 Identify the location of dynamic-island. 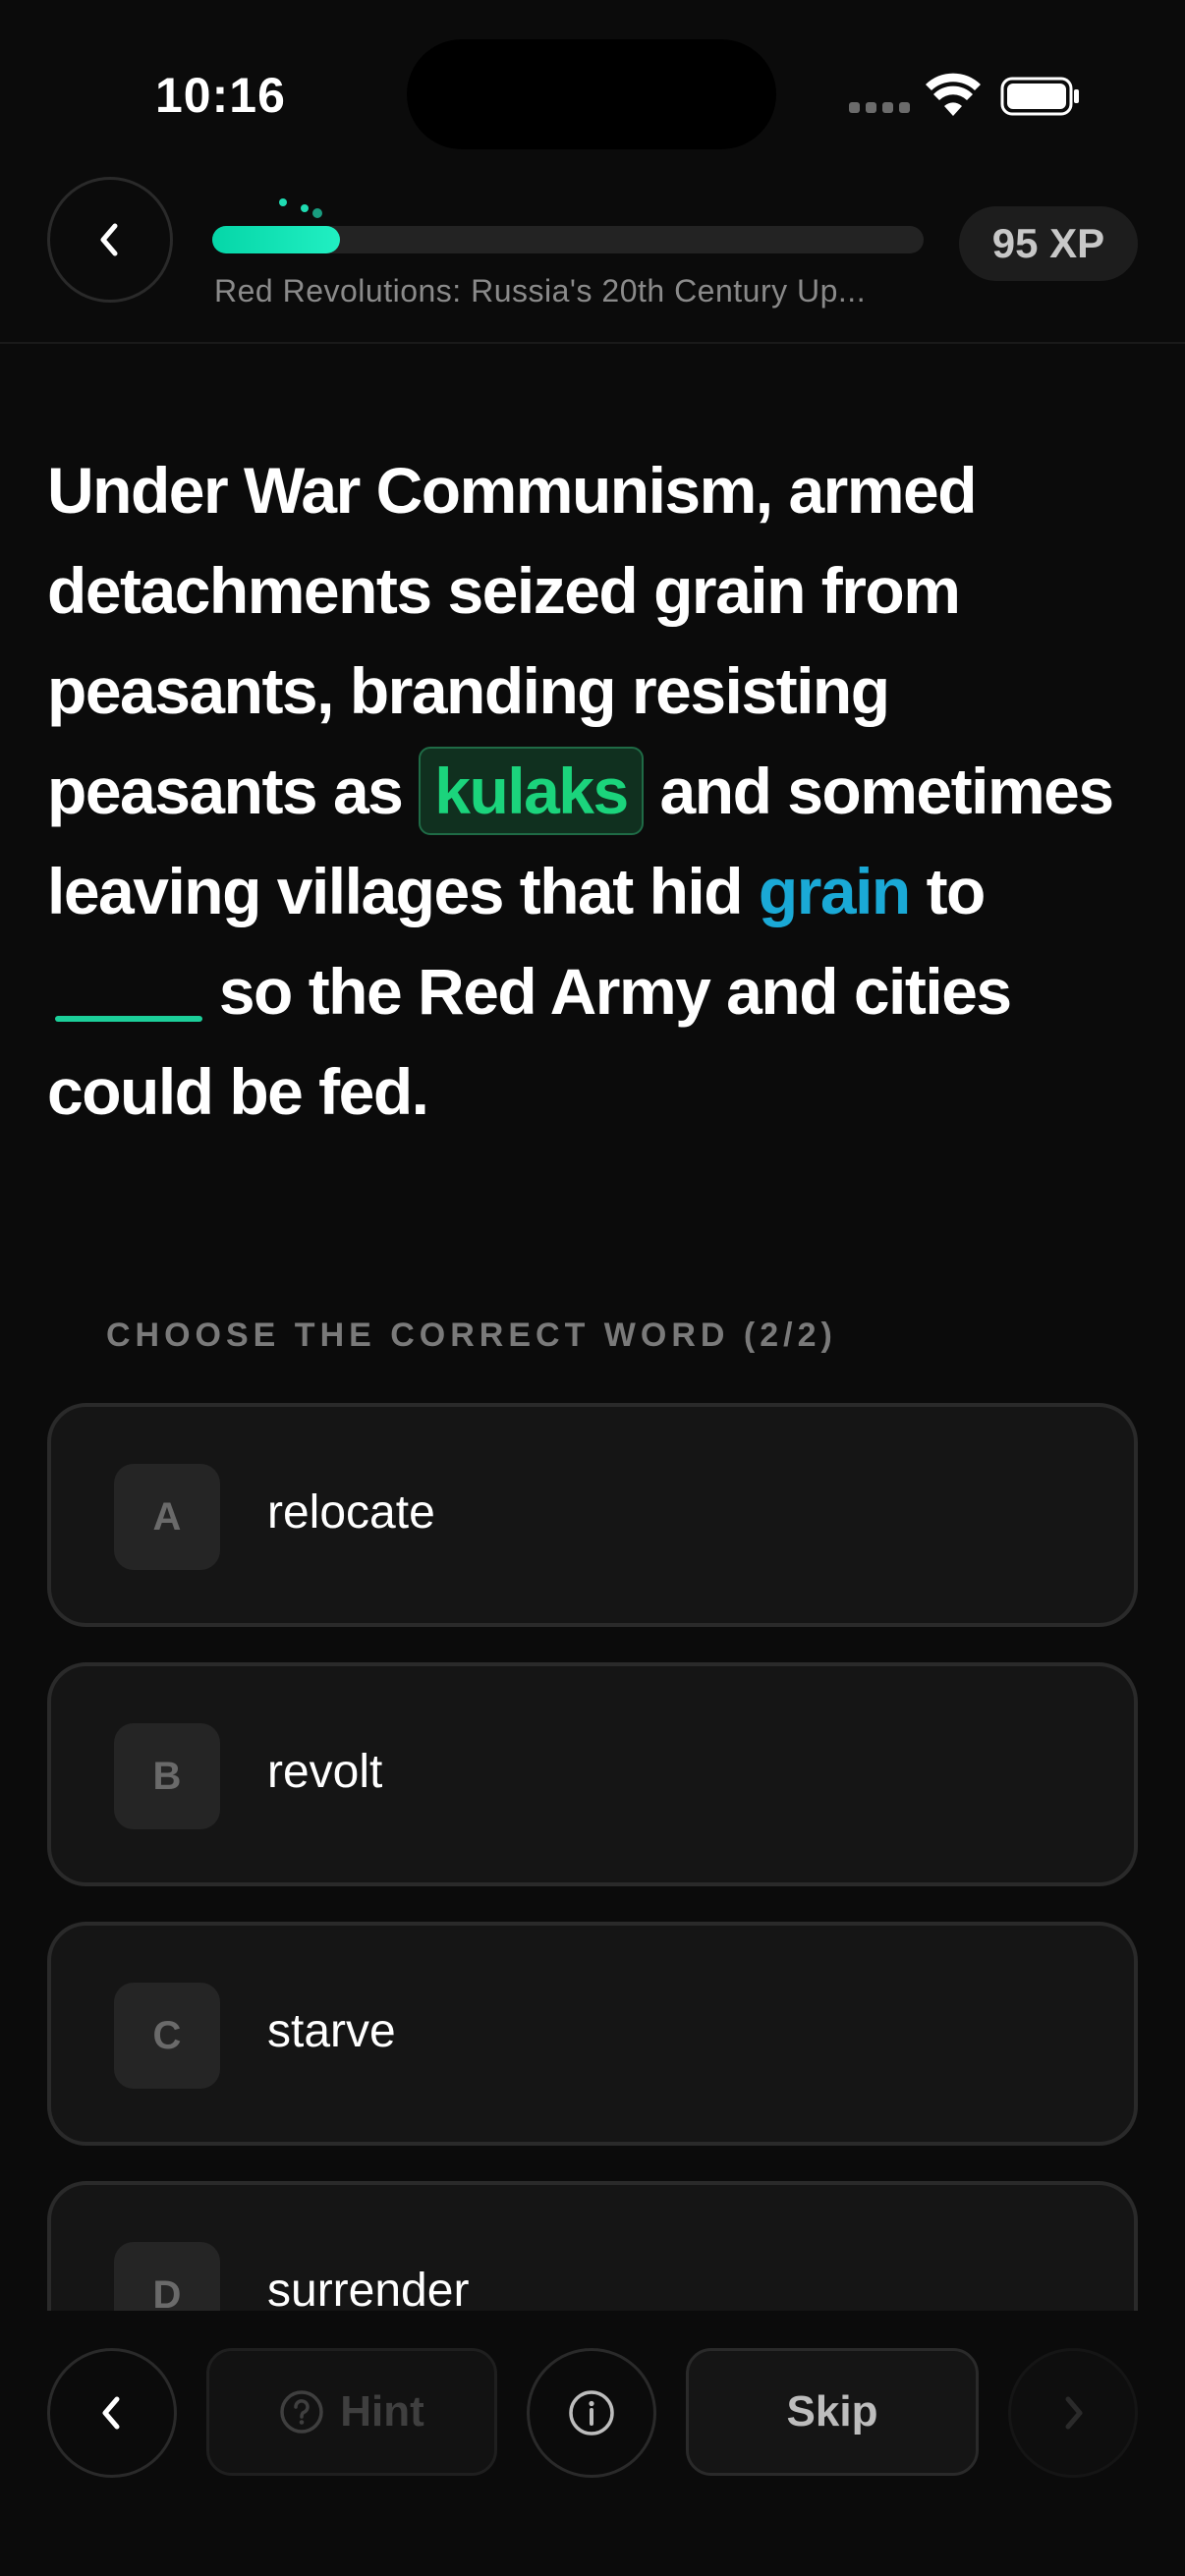
(592, 94).